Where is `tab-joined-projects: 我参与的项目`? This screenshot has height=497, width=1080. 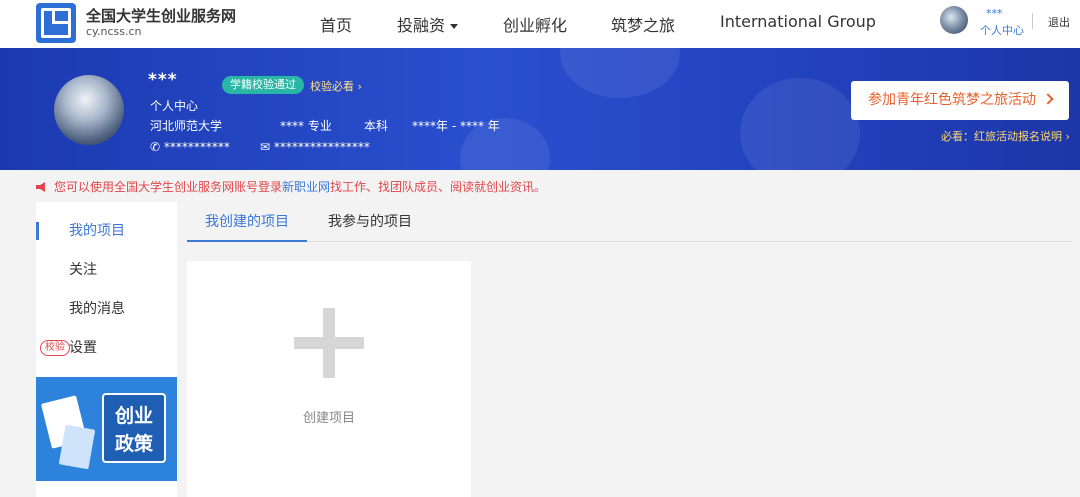 tab-joined-projects: 我参与的项目 is located at coordinates (370, 222).